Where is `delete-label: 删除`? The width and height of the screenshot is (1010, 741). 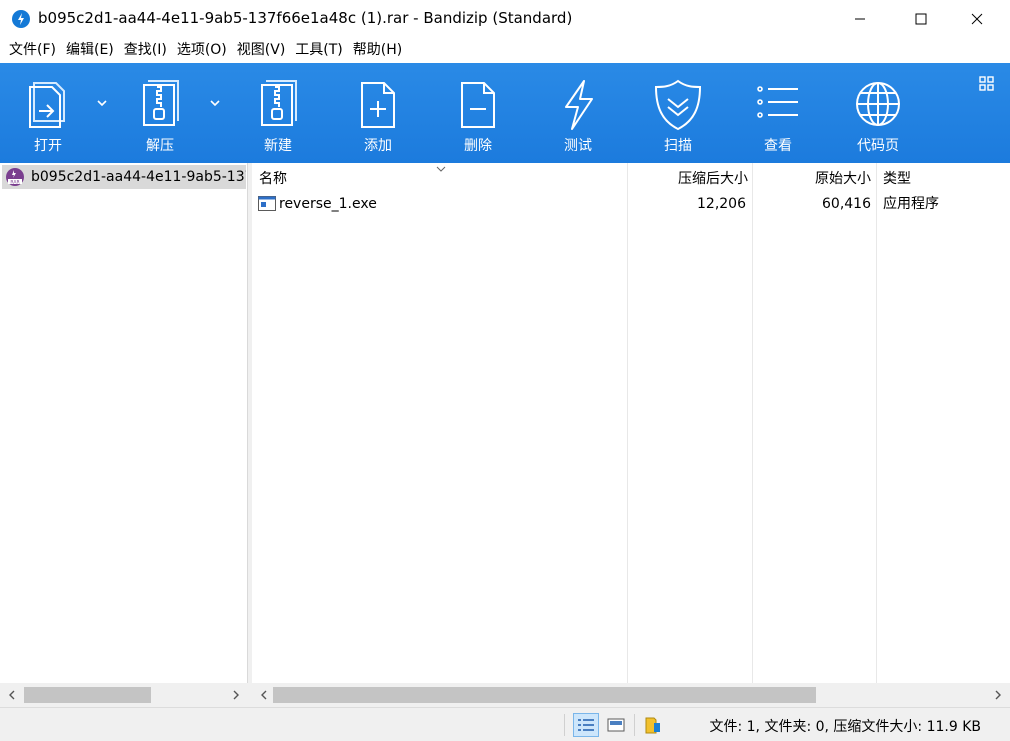
delete-label: 删除 is located at coordinates (478, 146).